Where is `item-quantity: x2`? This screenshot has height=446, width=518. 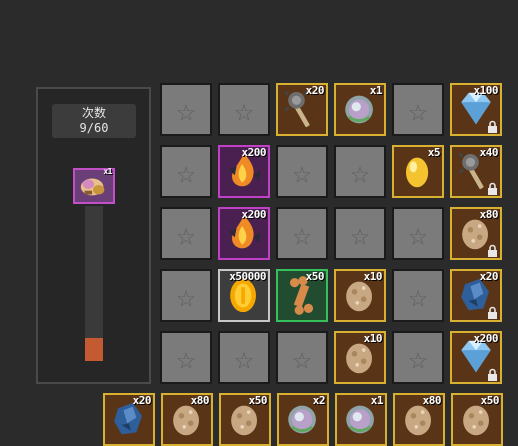 item-quantity: x2 is located at coordinates (319, 400).